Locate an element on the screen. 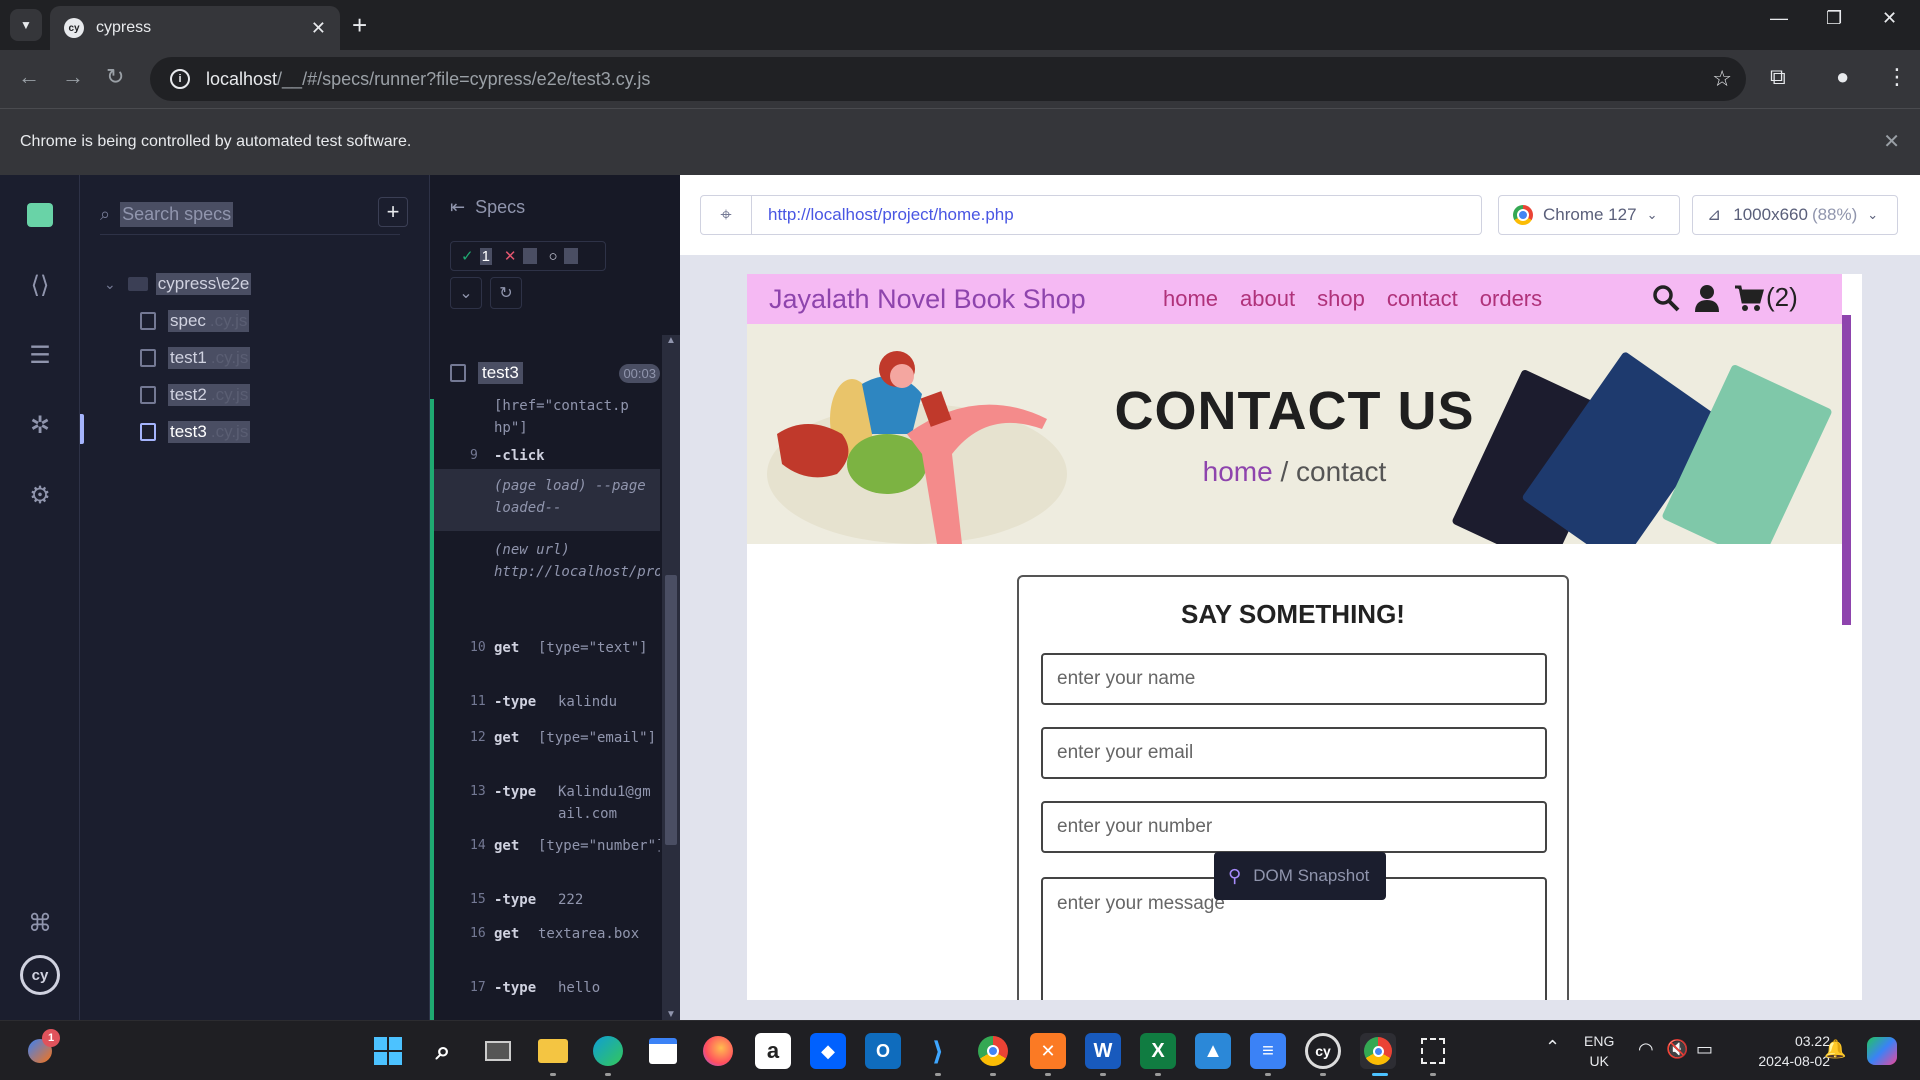 The image size is (1920, 1080). new-tab-icon: + is located at coordinates (359, 25).